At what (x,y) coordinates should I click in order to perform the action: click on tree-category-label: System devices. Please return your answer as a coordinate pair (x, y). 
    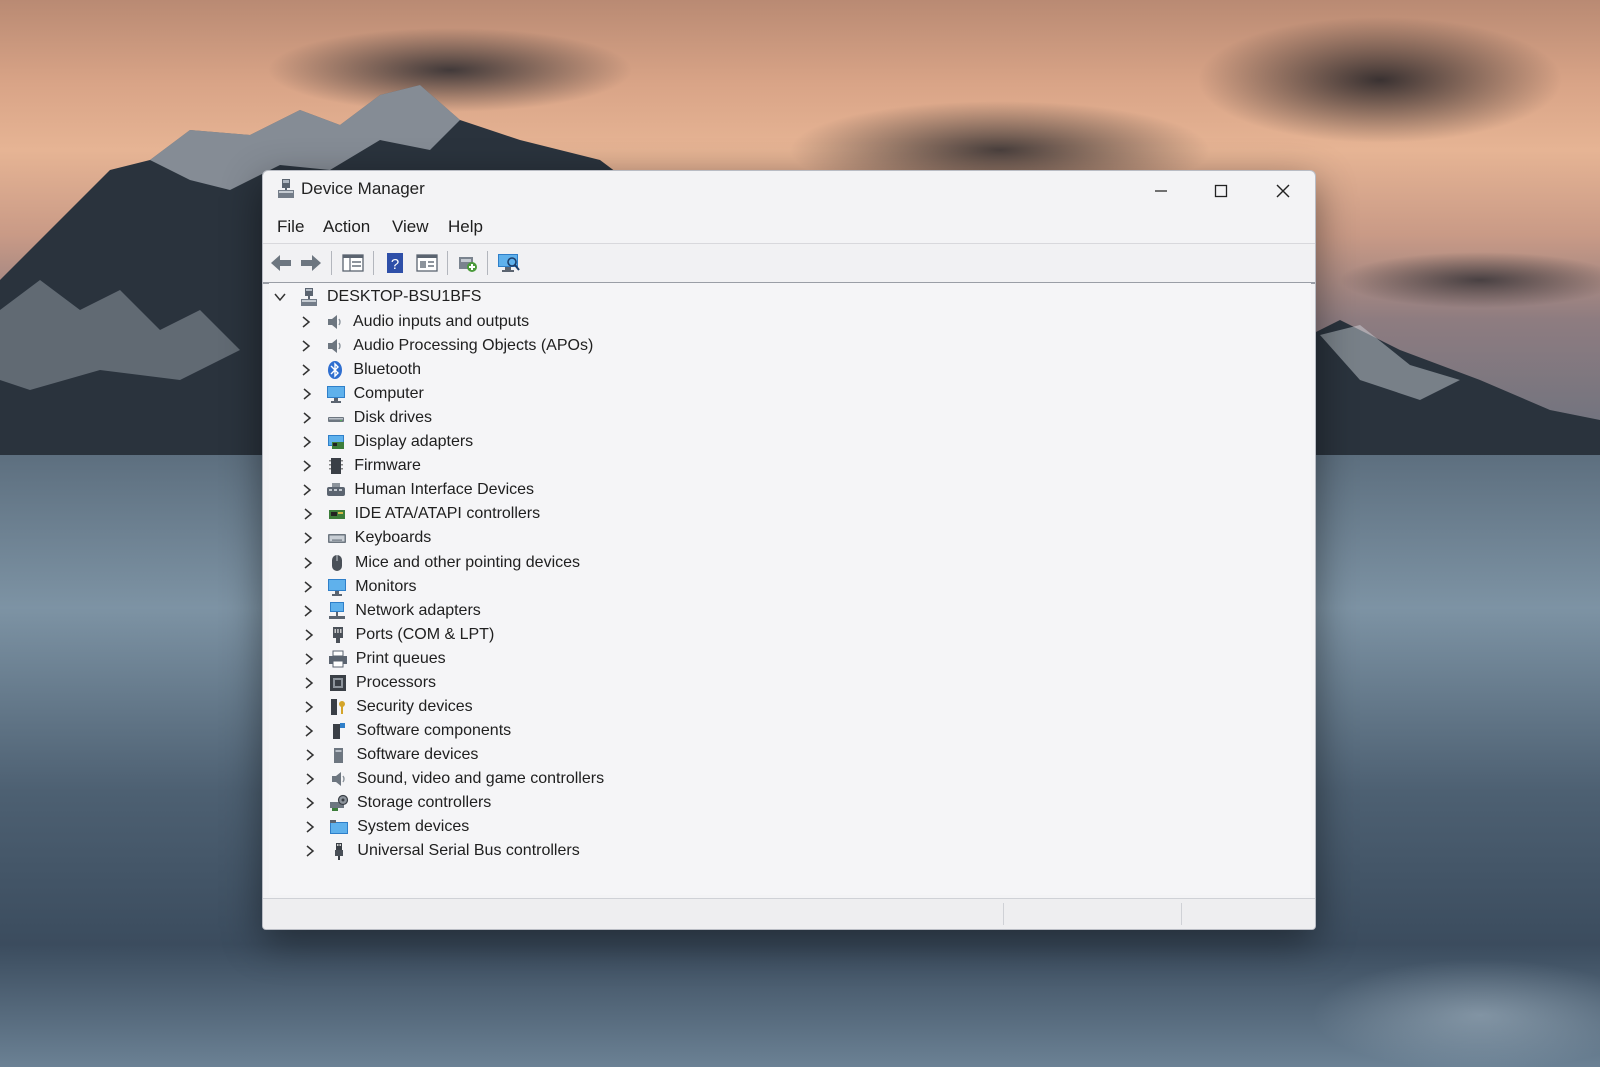
    Looking at the image, I should click on (413, 827).